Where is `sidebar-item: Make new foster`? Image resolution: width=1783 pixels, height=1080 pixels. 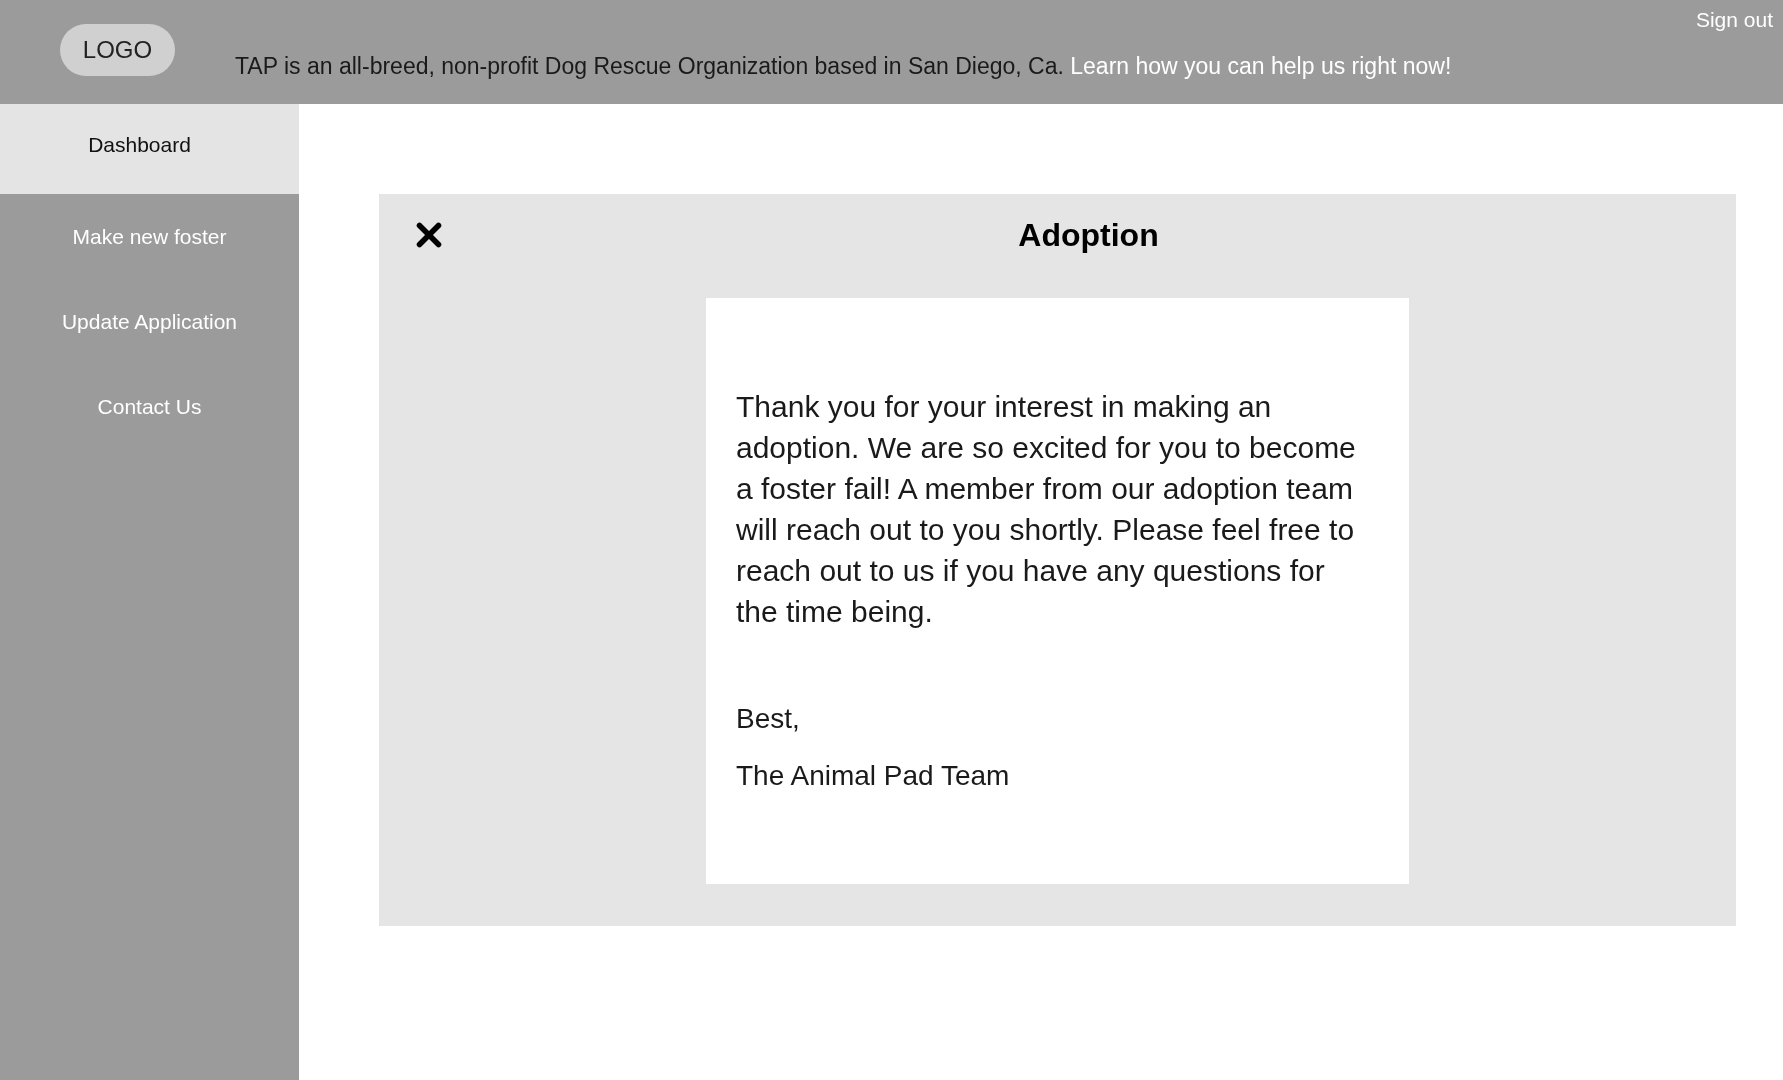
sidebar-item: Make new foster is located at coordinates (149, 236).